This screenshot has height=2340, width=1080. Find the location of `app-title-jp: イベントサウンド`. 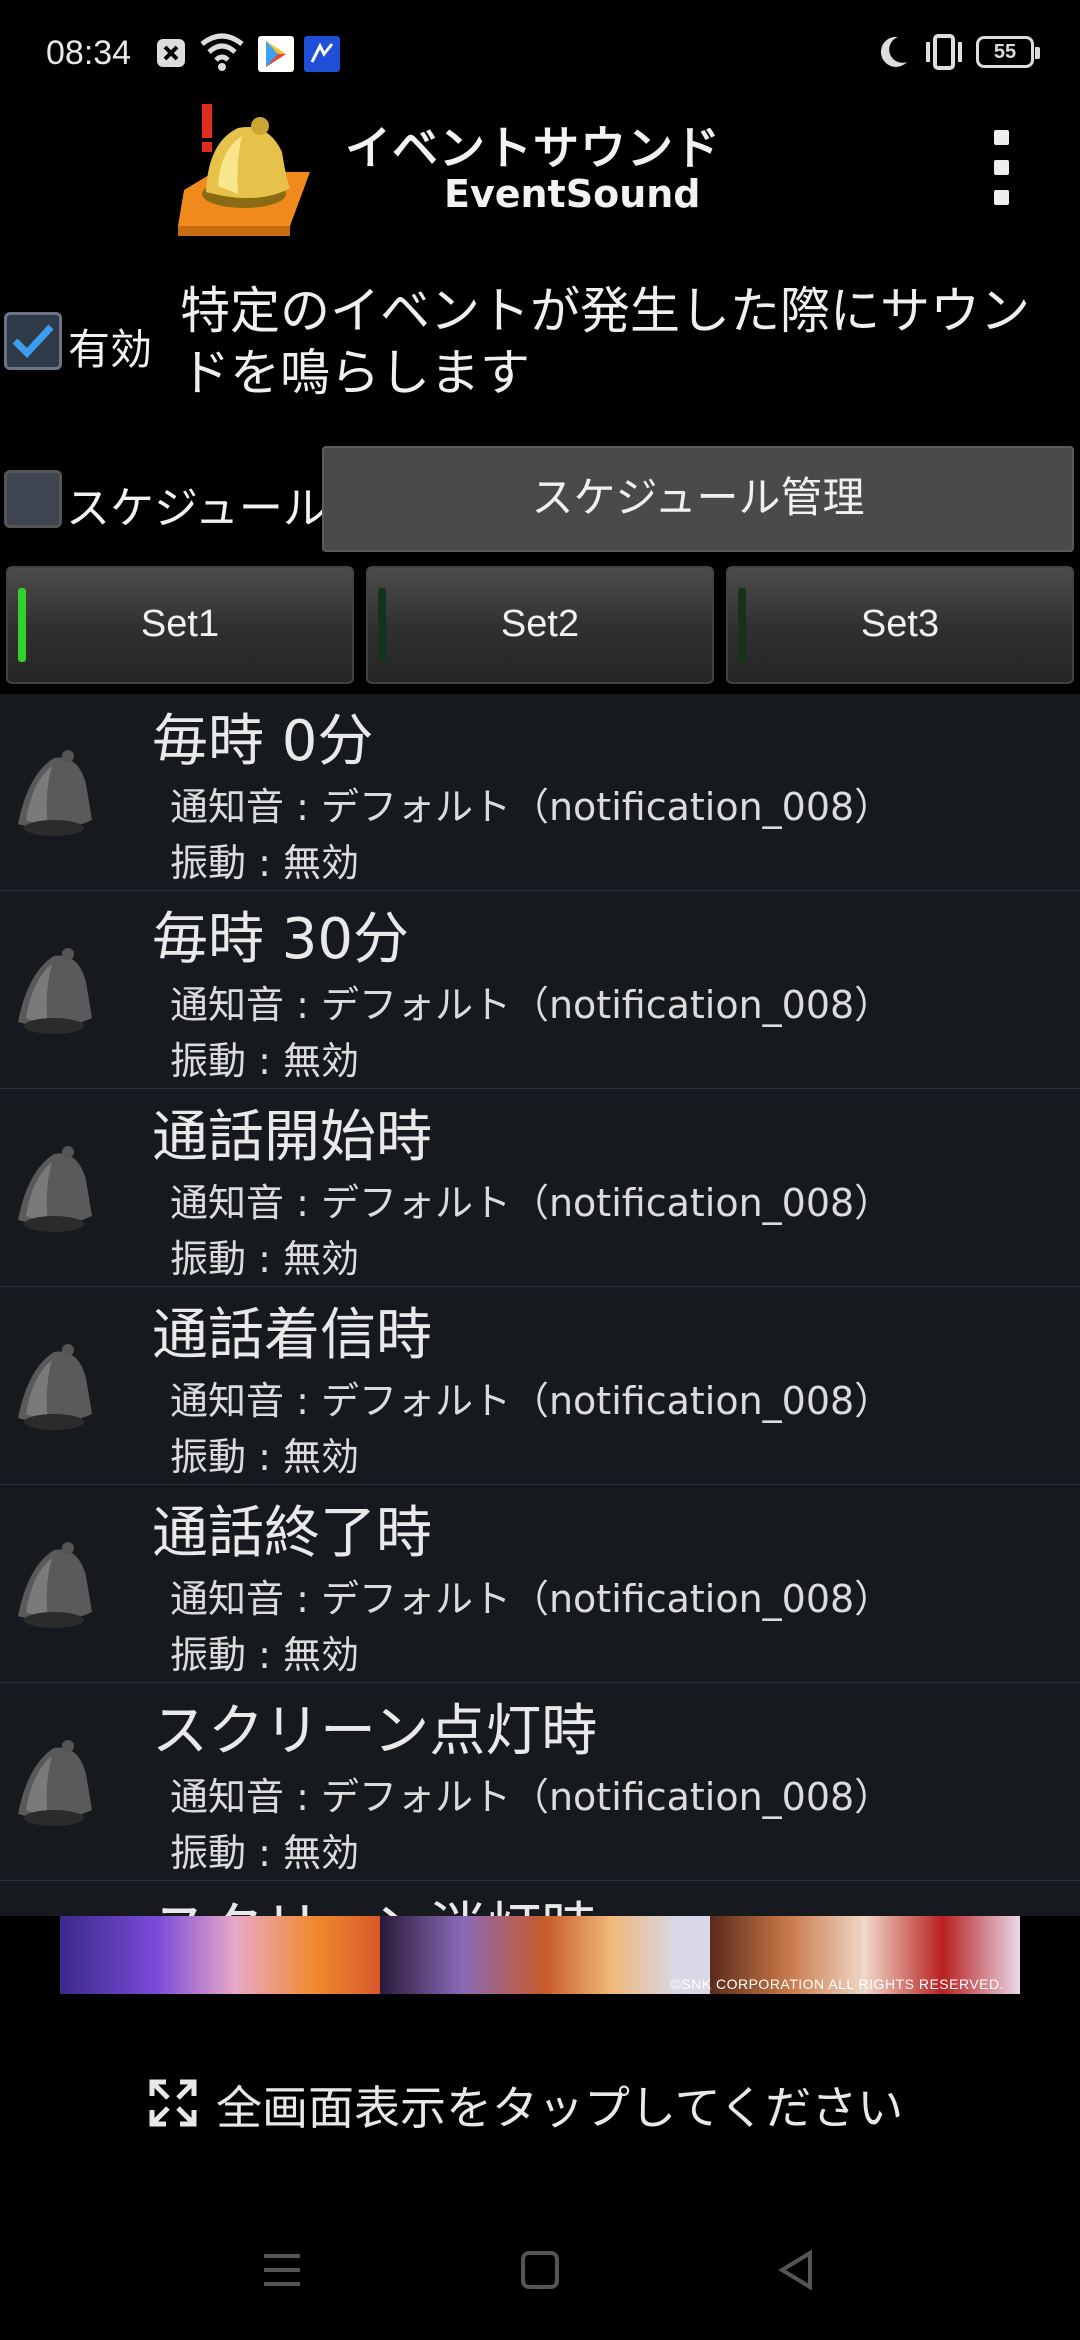

app-title-jp: イベントサウンド is located at coordinates (533, 148).